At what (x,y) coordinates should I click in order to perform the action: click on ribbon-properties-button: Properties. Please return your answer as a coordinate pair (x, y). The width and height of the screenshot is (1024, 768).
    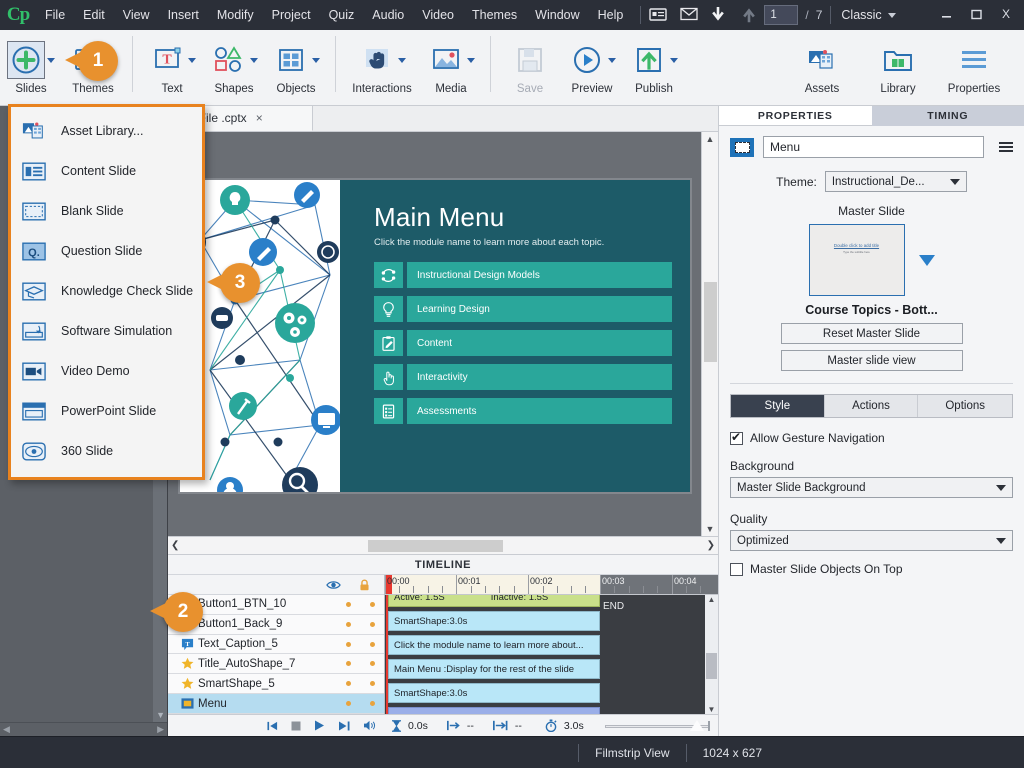
    Looking at the image, I should click on (974, 64).